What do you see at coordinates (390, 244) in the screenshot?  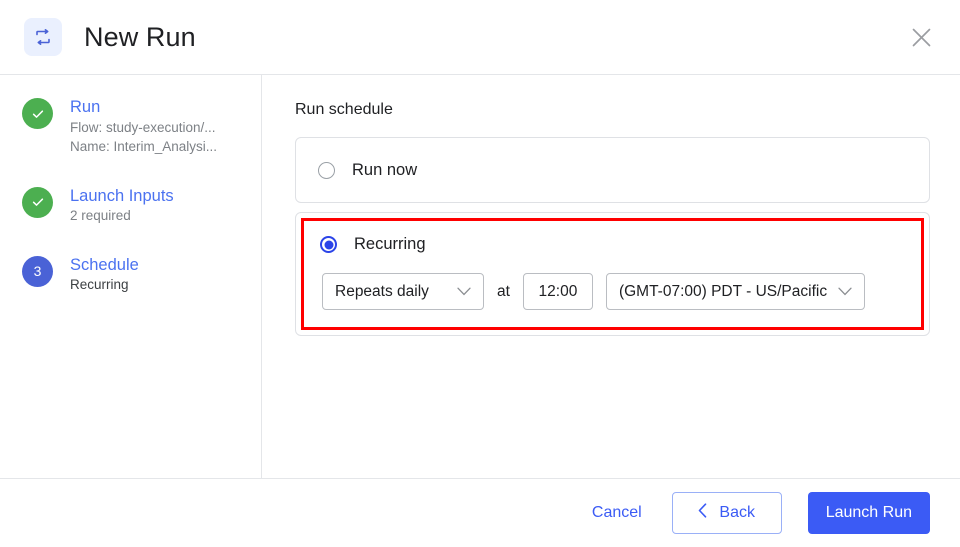 I see `radio-recurring-label: Recurring` at bounding box center [390, 244].